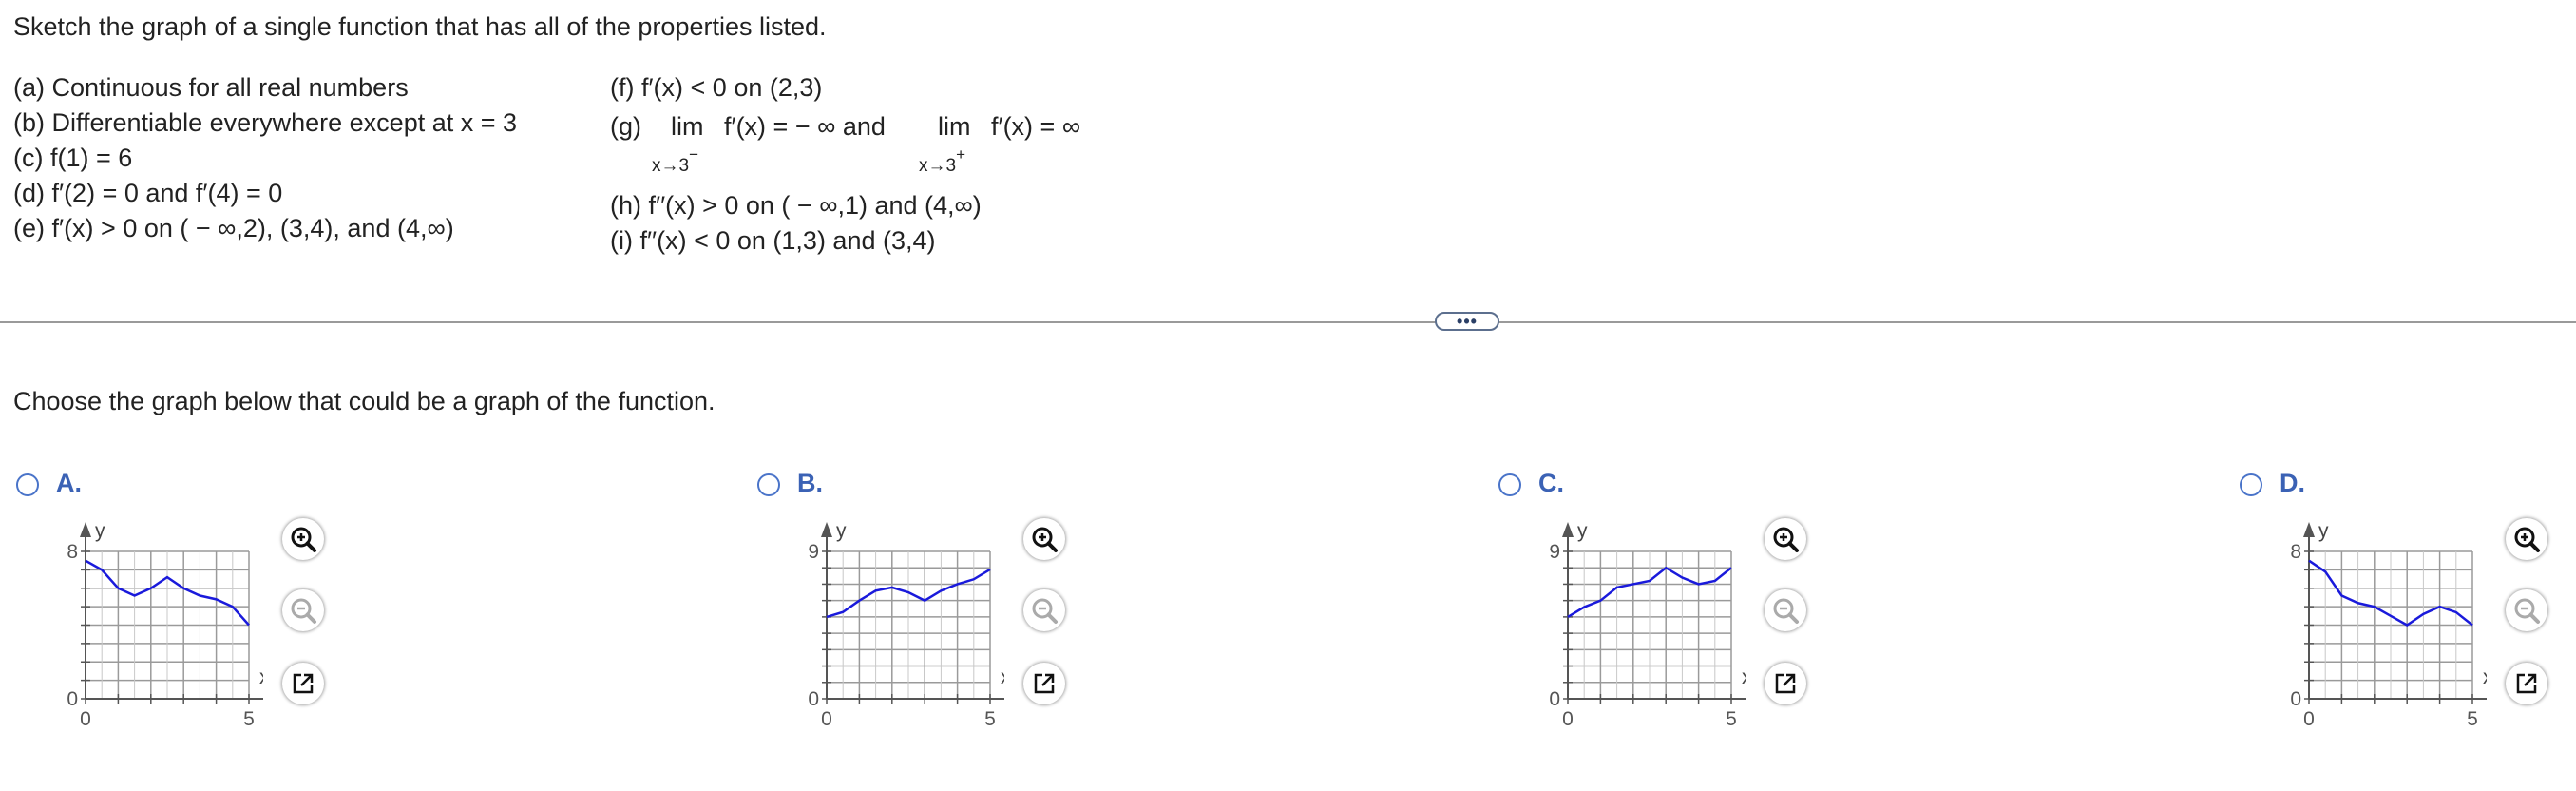 The image size is (2576, 791). What do you see at coordinates (1288, 322) in the screenshot?
I see `section-divider` at bounding box center [1288, 322].